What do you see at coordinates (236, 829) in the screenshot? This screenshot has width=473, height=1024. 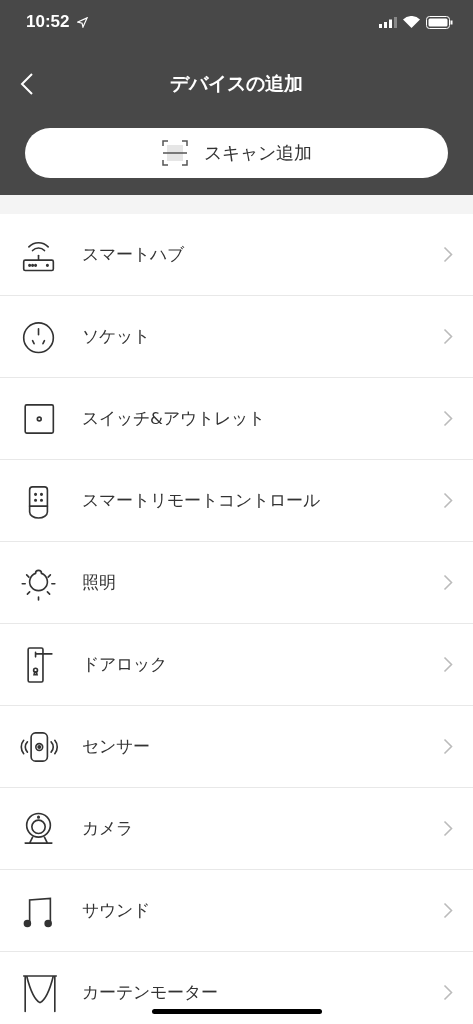 I see `device-category-item: カメラ` at bounding box center [236, 829].